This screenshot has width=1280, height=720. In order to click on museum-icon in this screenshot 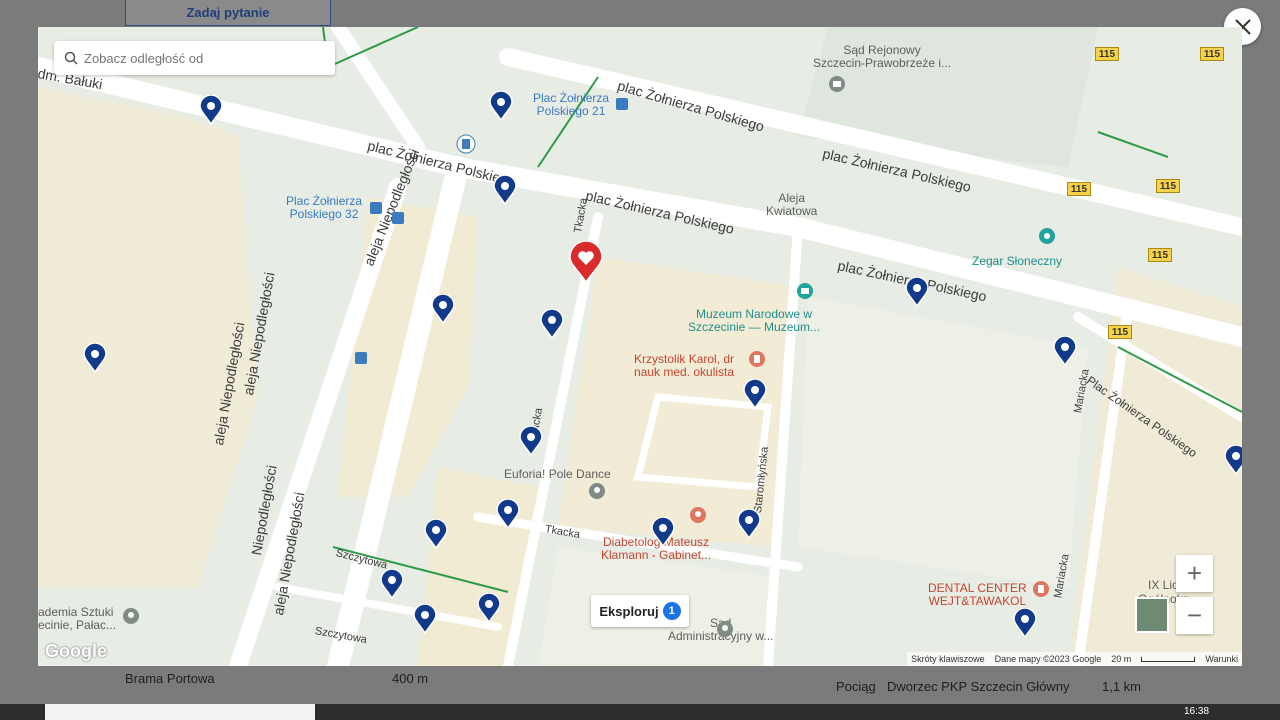, I will do `click(805, 291)`.